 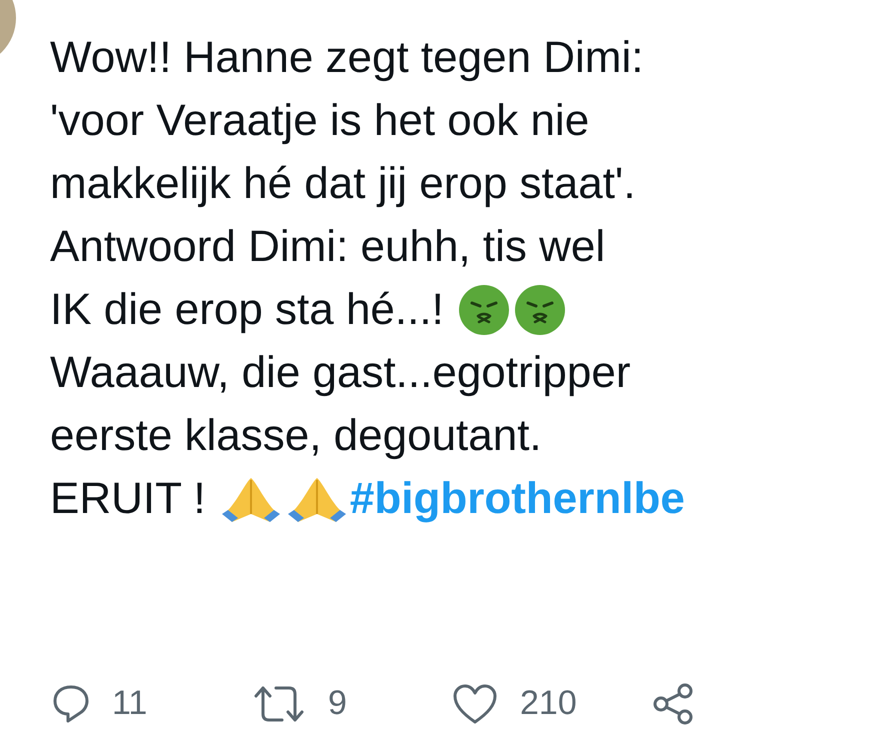 What do you see at coordinates (328, 246) in the screenshot?
I see `tweet-text: Antwoord Dimi: euhh, tis wel` at bounding box center [328, 246].